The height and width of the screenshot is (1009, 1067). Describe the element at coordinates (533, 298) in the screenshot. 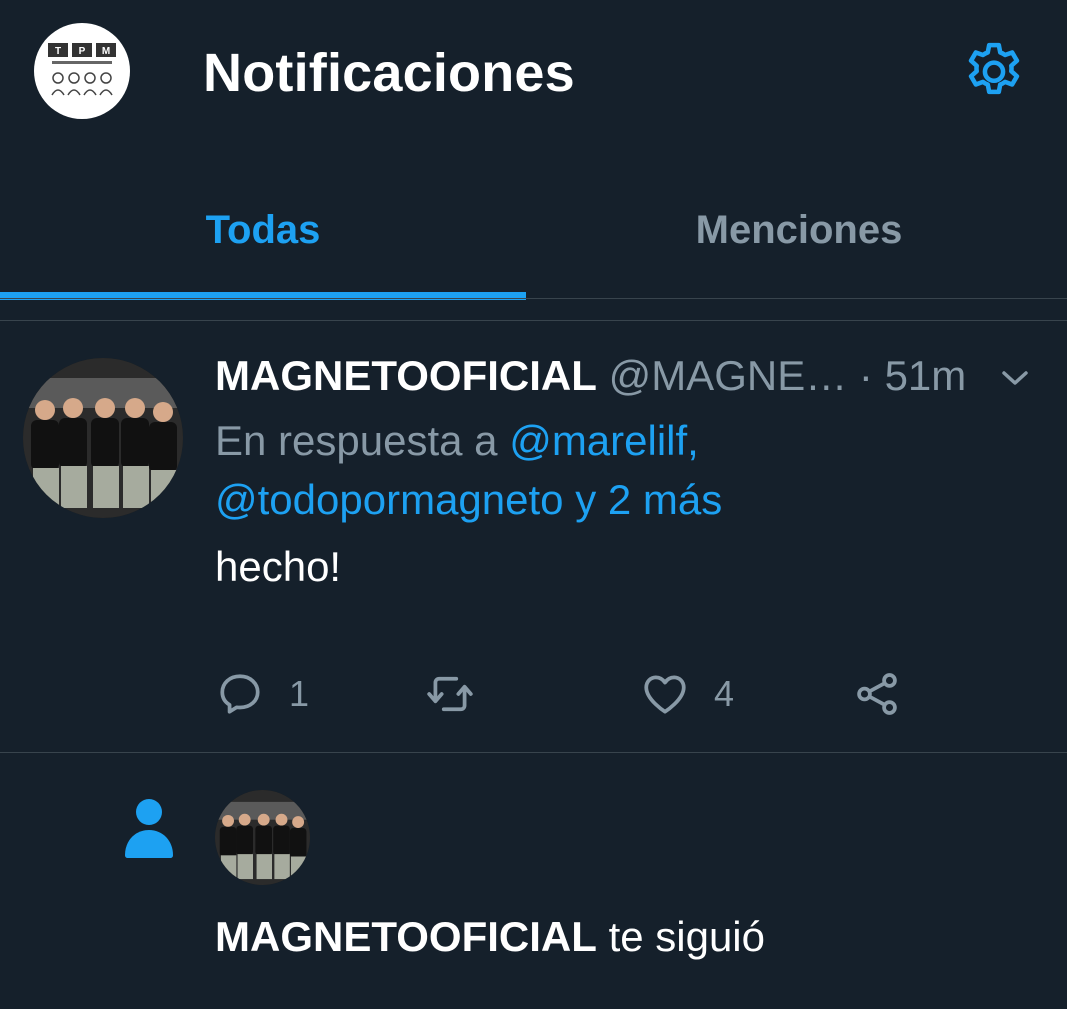

I see `tab-divider` at that location.